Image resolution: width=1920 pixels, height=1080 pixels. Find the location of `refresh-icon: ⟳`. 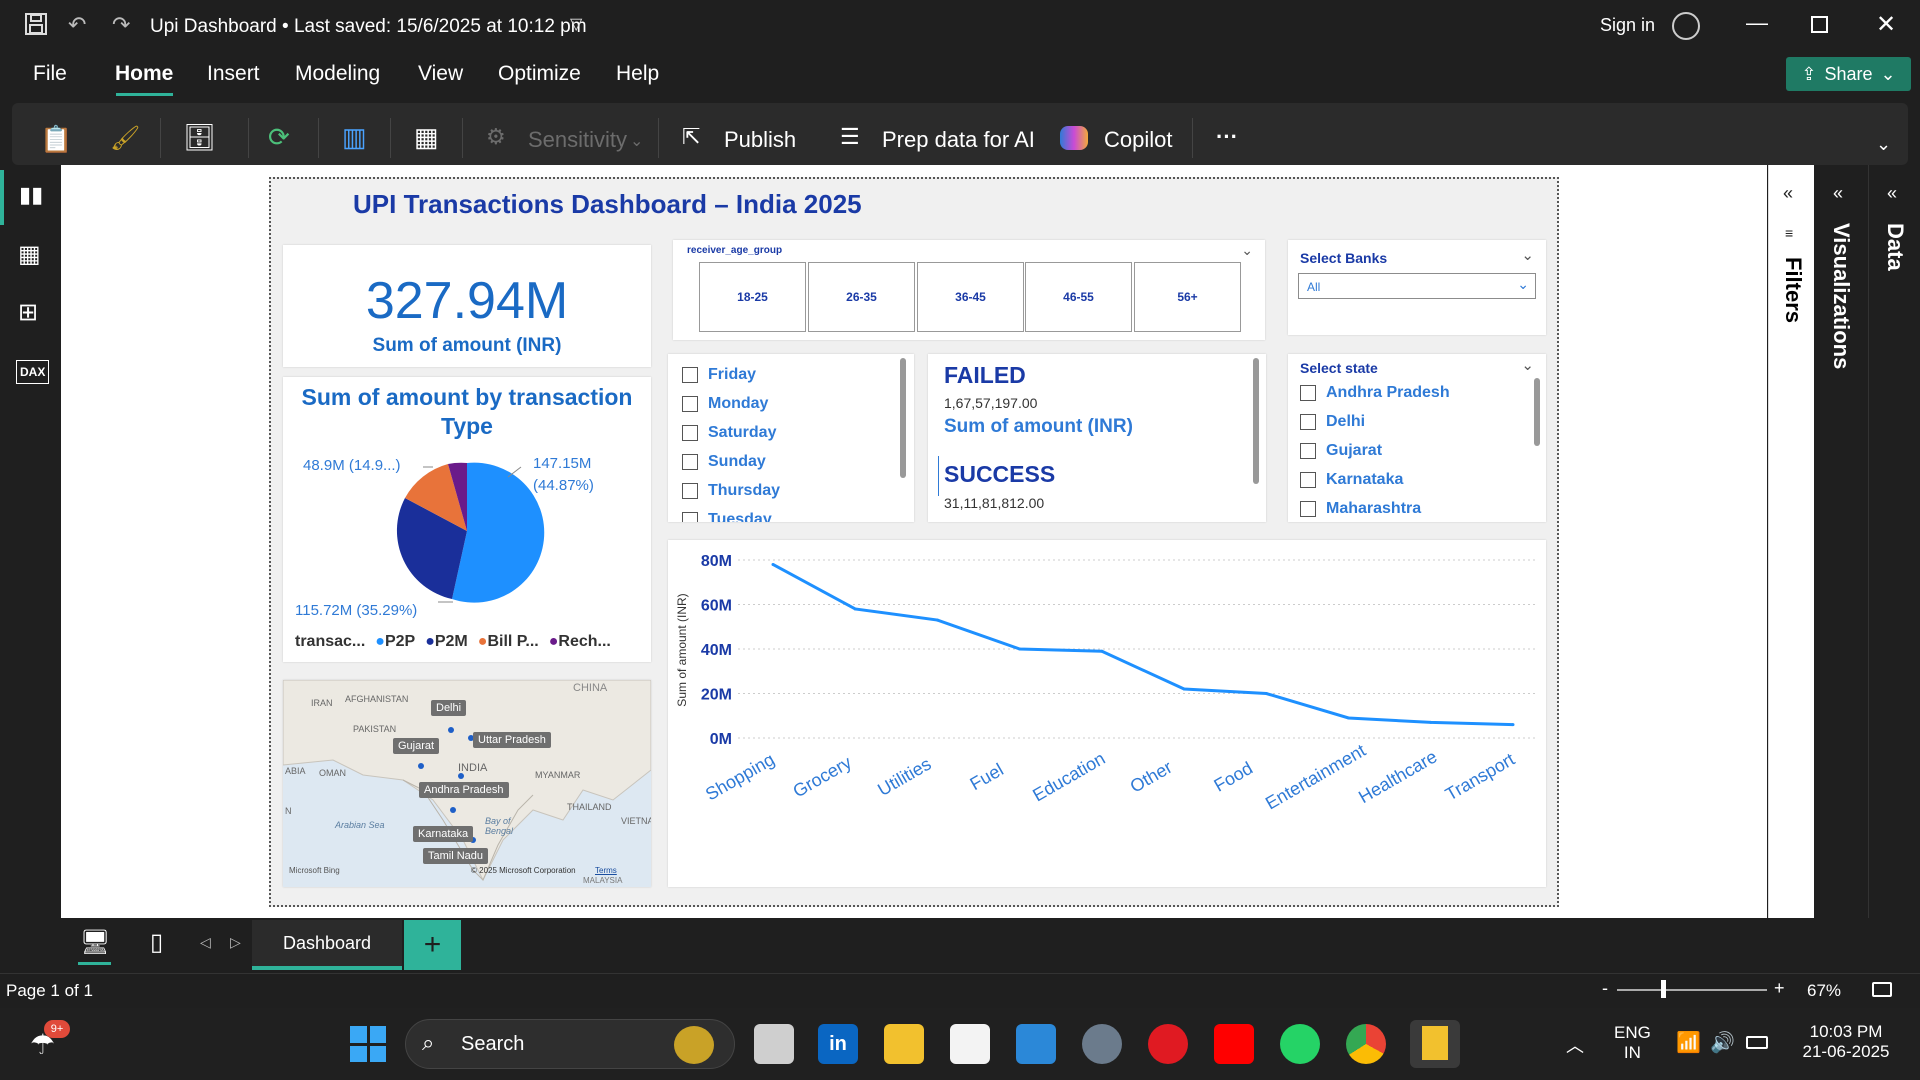

refresh-icon: ⟳ is located at coordinates (279, 137).